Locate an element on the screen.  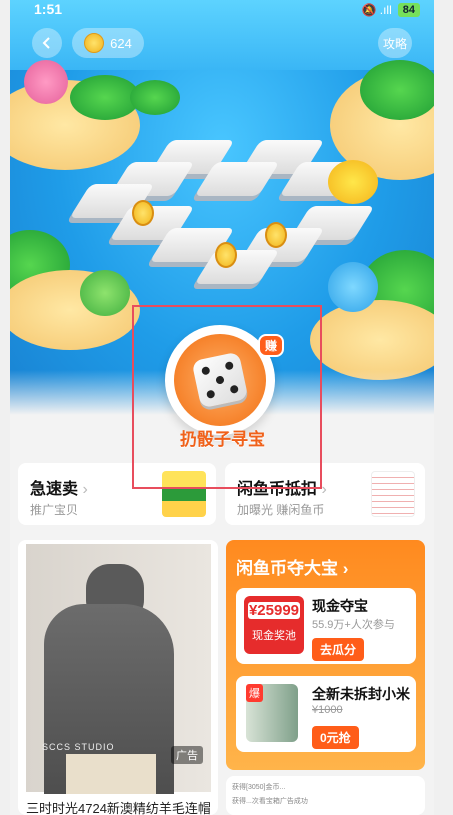
grab-button: 0元抢 is located at coordinates (335, 737).